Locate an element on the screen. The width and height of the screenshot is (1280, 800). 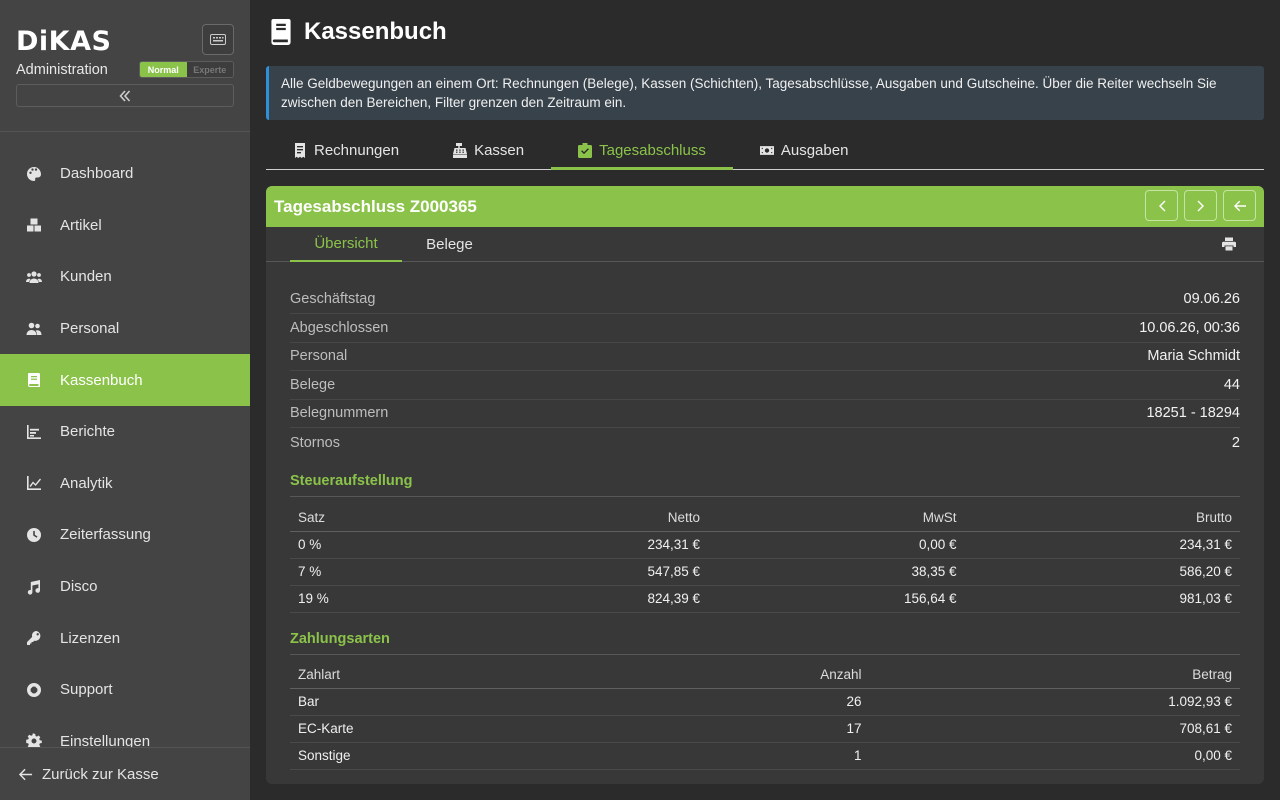
sidebar-item-berichte: Berichte is located at coordinates (125, 432).